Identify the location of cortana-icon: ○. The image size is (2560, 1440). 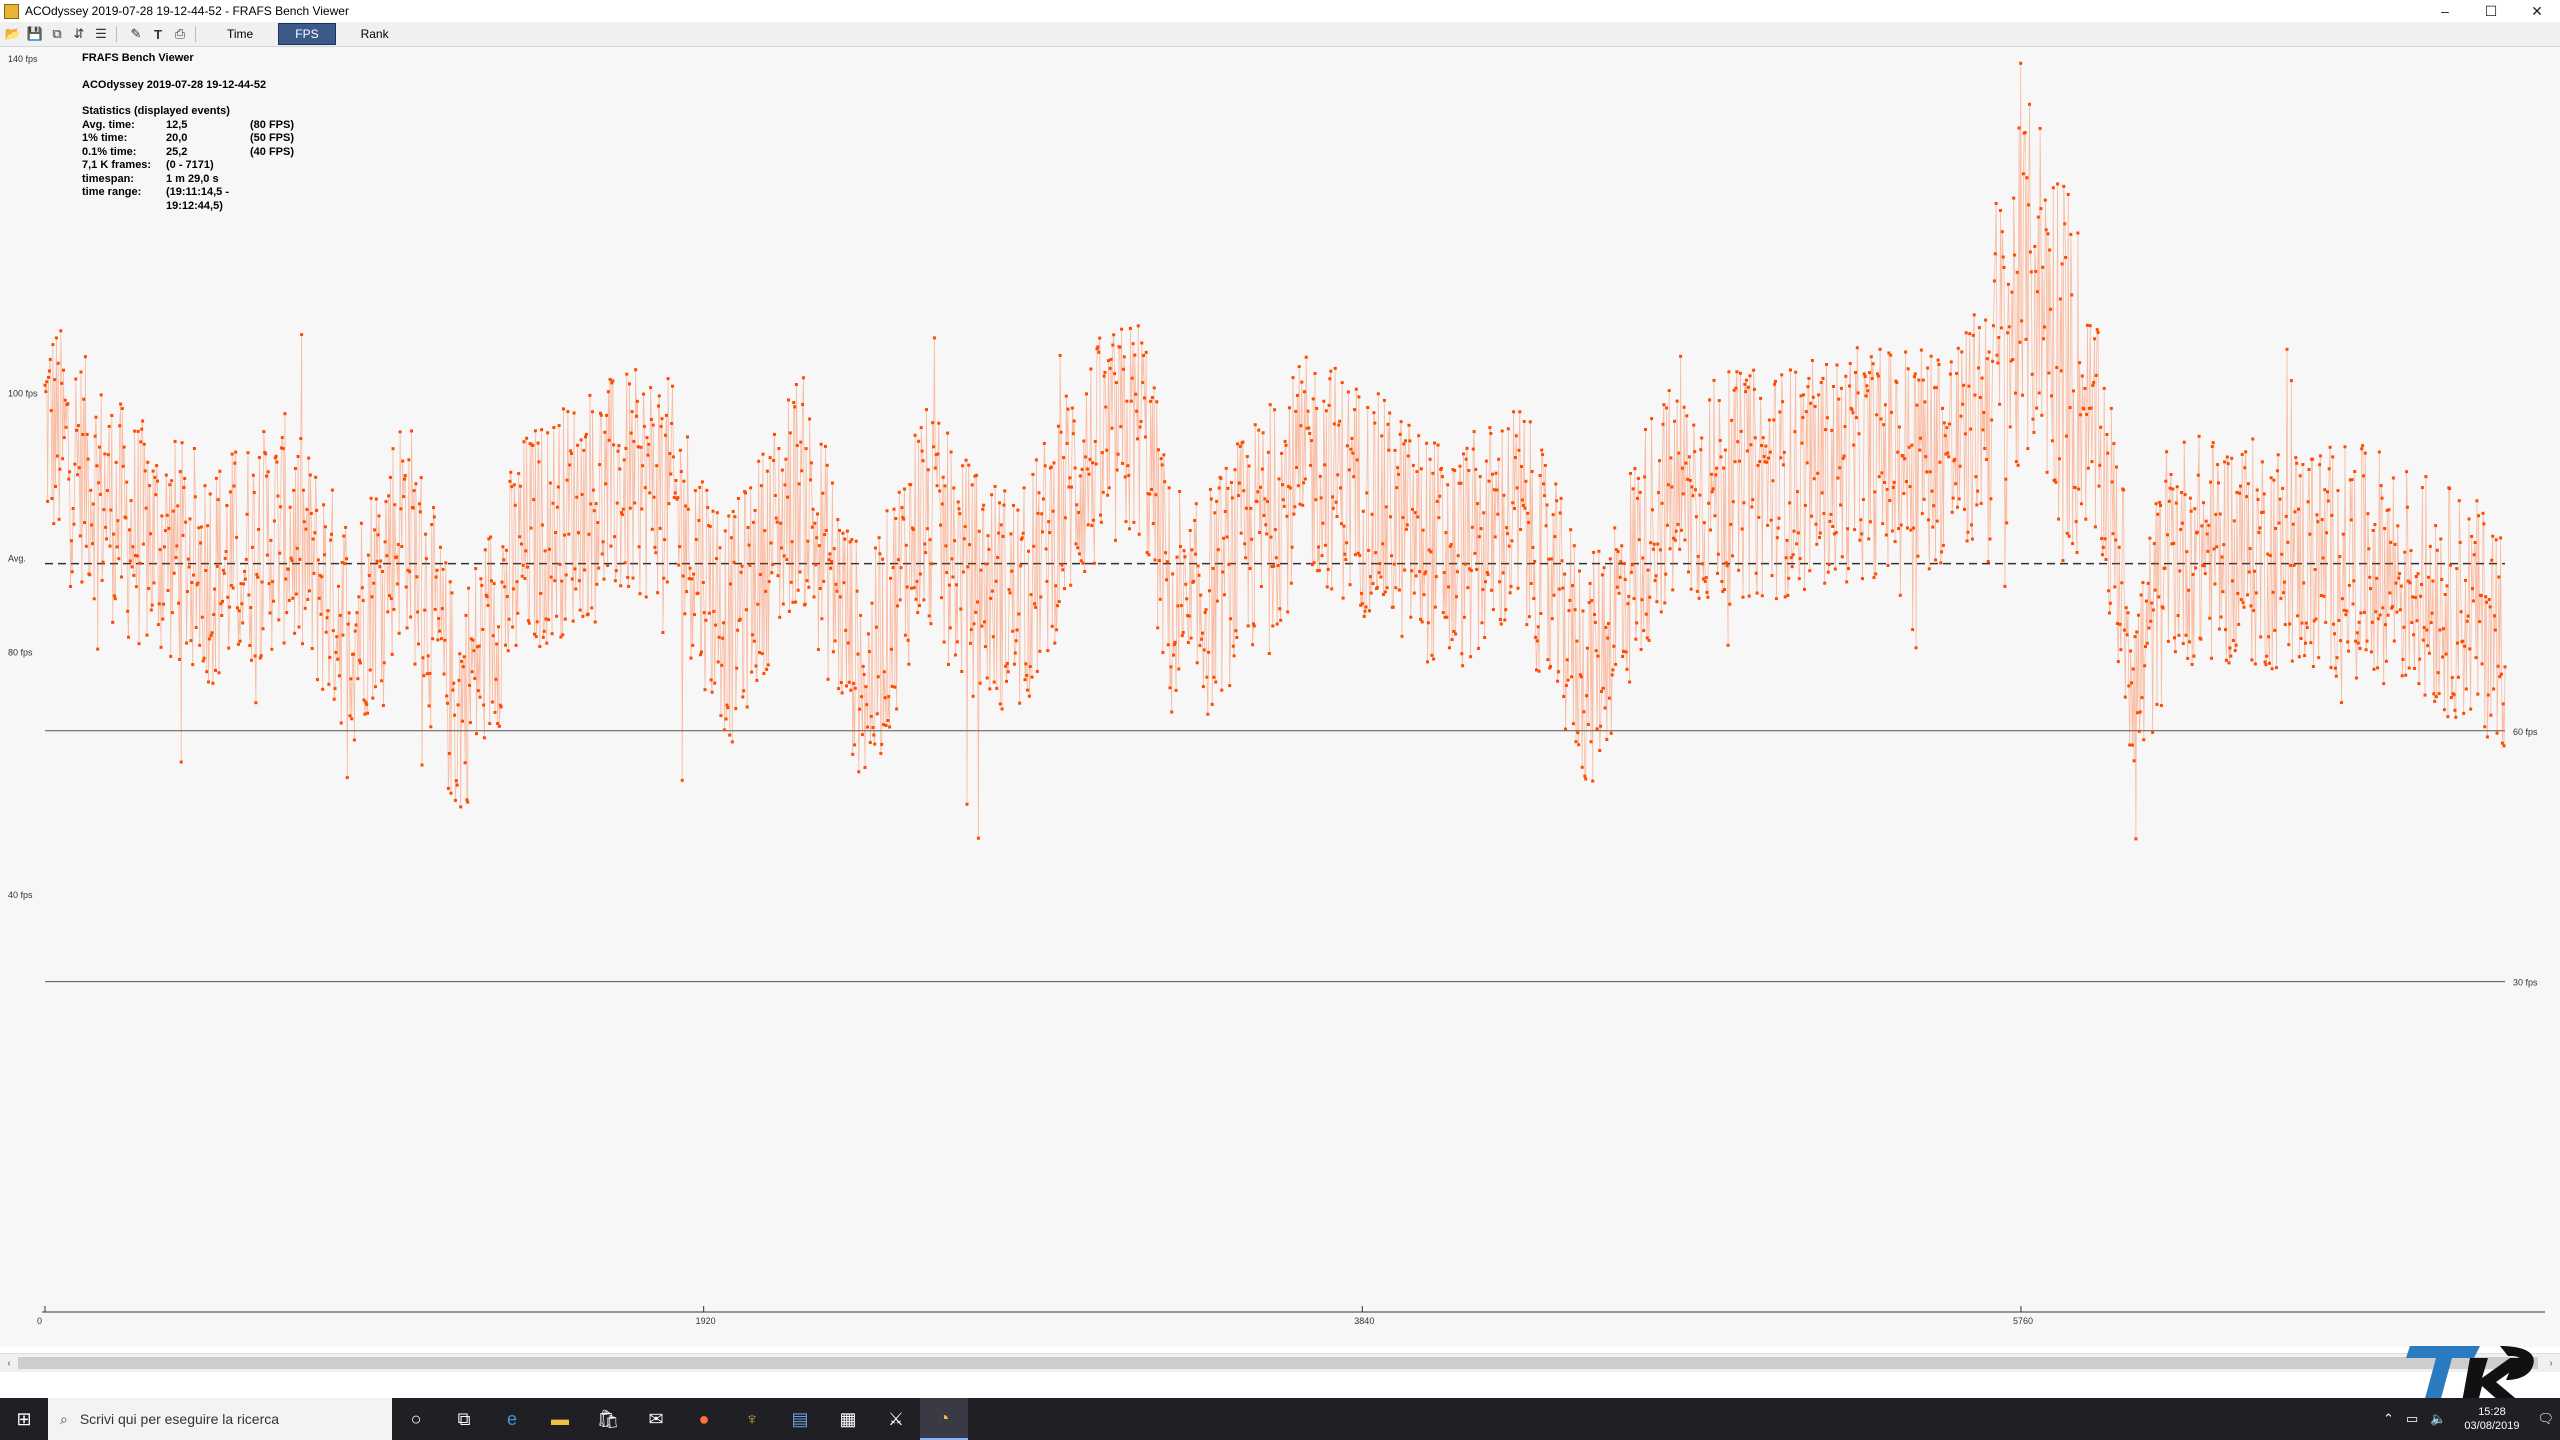
(416, 1419).